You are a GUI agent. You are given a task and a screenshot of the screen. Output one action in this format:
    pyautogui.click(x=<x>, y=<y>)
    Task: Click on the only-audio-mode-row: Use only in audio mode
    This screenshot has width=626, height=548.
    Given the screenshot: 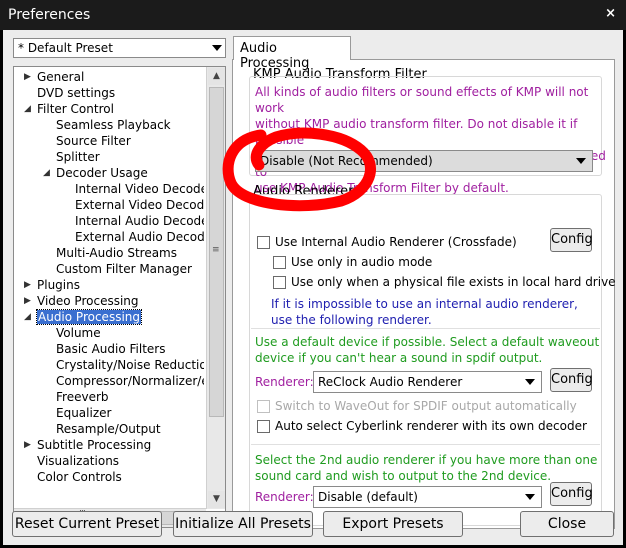 What is the action you would take?
    pyautogui.click(x=352, y=262)
    